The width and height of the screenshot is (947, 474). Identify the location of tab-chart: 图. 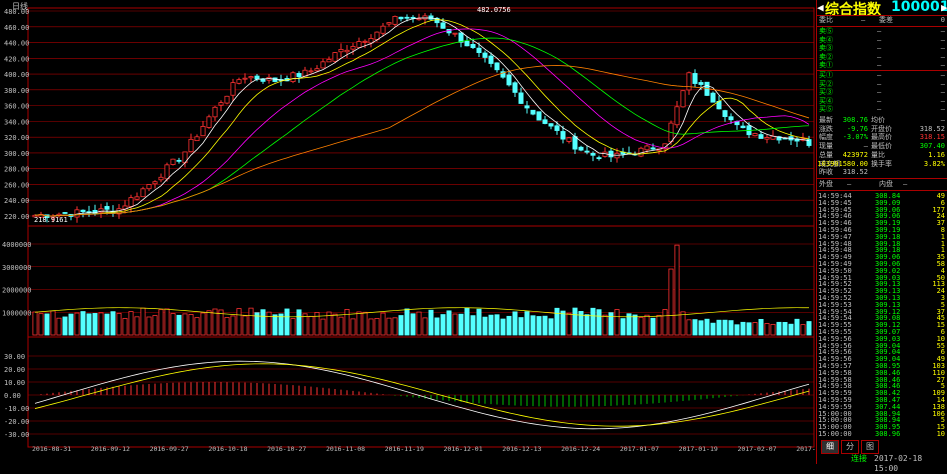
(870, 447).